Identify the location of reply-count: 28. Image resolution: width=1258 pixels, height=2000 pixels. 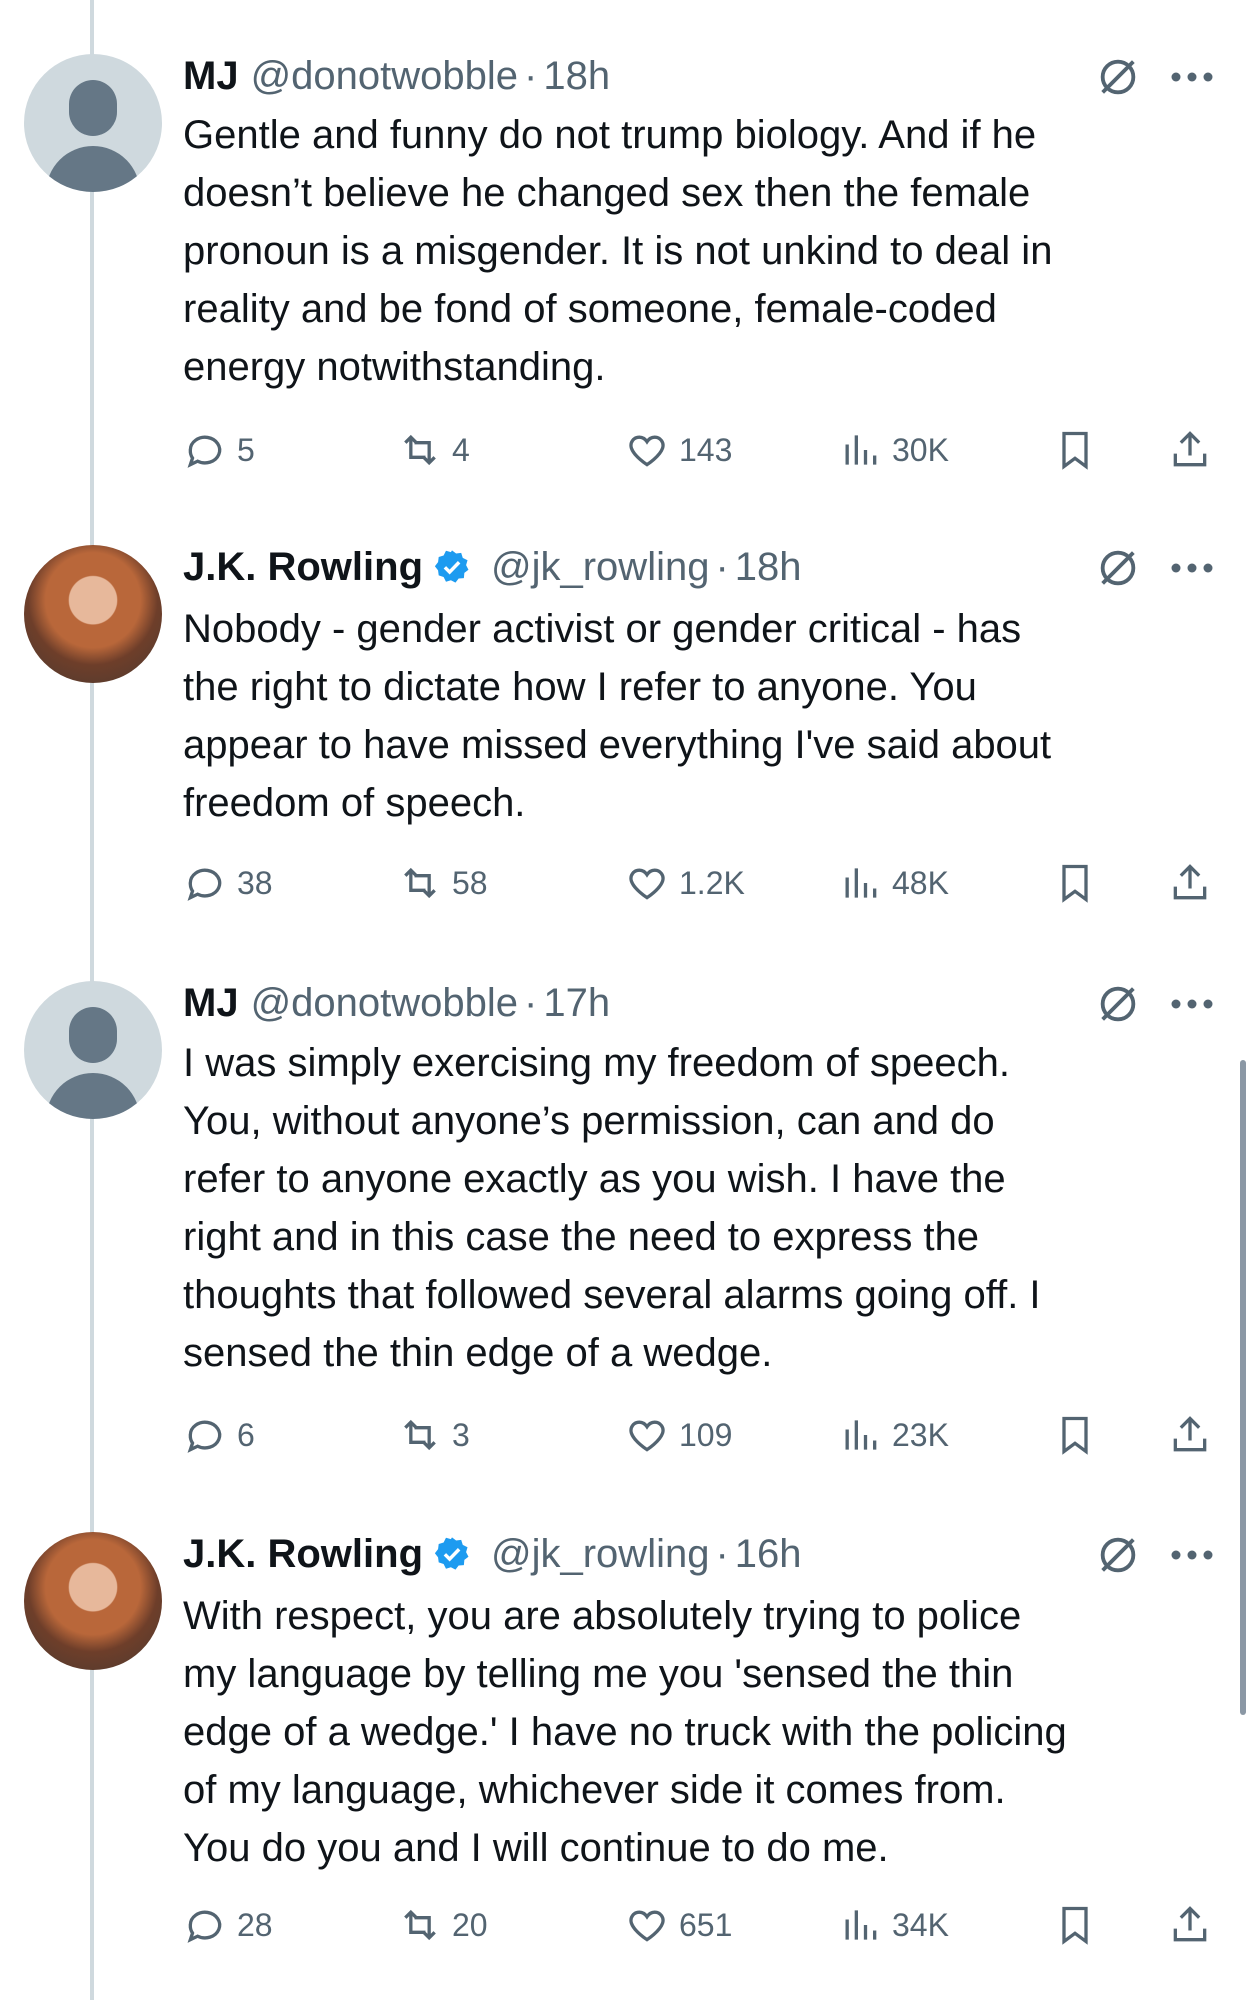
(255, 1924).